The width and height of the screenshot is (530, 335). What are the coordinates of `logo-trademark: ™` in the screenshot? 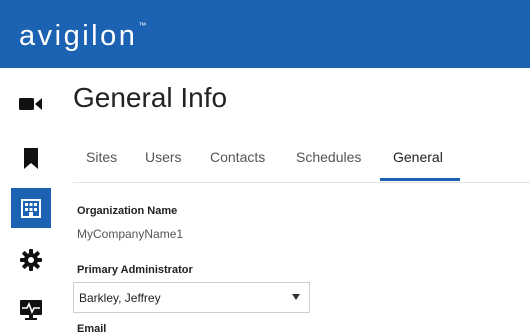 It's located at (142, 25).